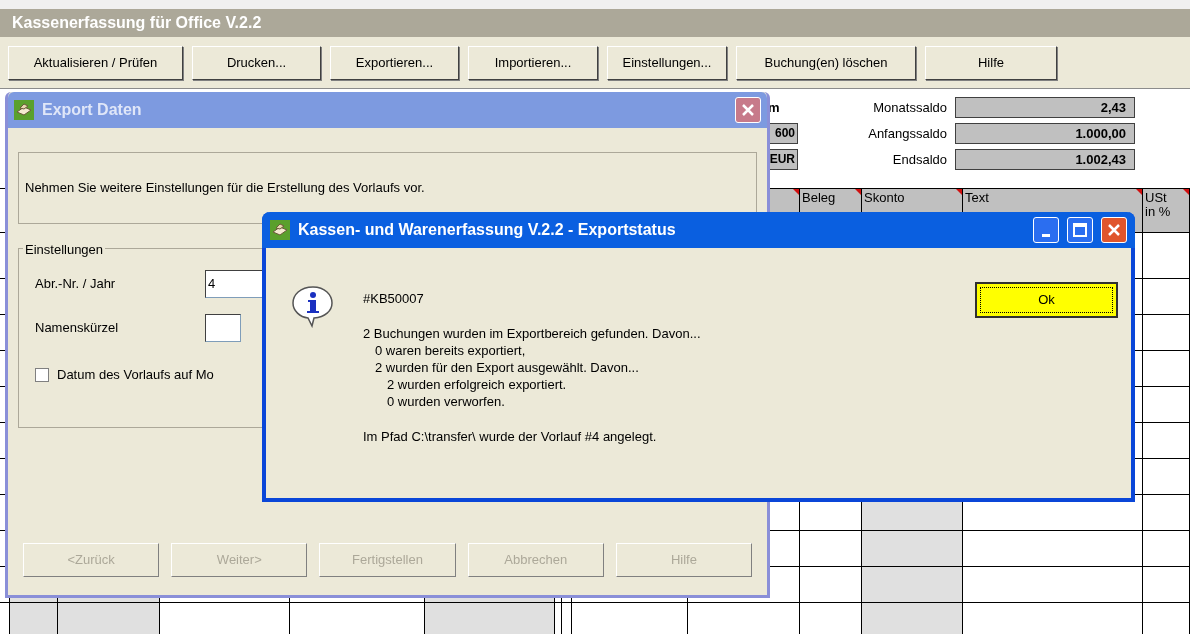 This screenshot has width=1190, height=634. Describe the element at coordinates (313, 306) in the screenshot. I see `info-icon` at that location.